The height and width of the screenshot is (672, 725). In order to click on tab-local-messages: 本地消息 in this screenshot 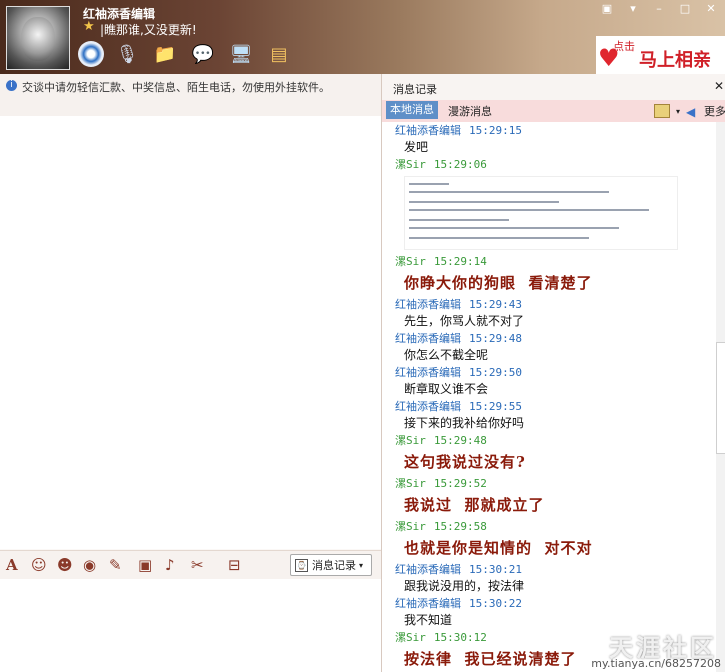, I will do `click(412, 110)`.